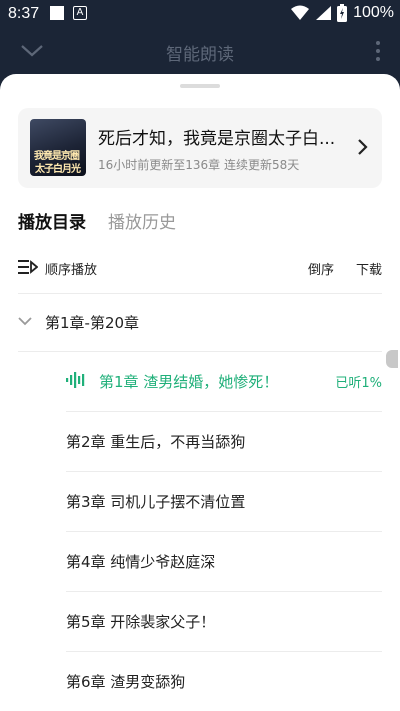 The image size is (400, 711). Describe the element at coordinates (97, 223) in the screenshot. I see `tab-bar: 播放目录 播放历史` at that location.